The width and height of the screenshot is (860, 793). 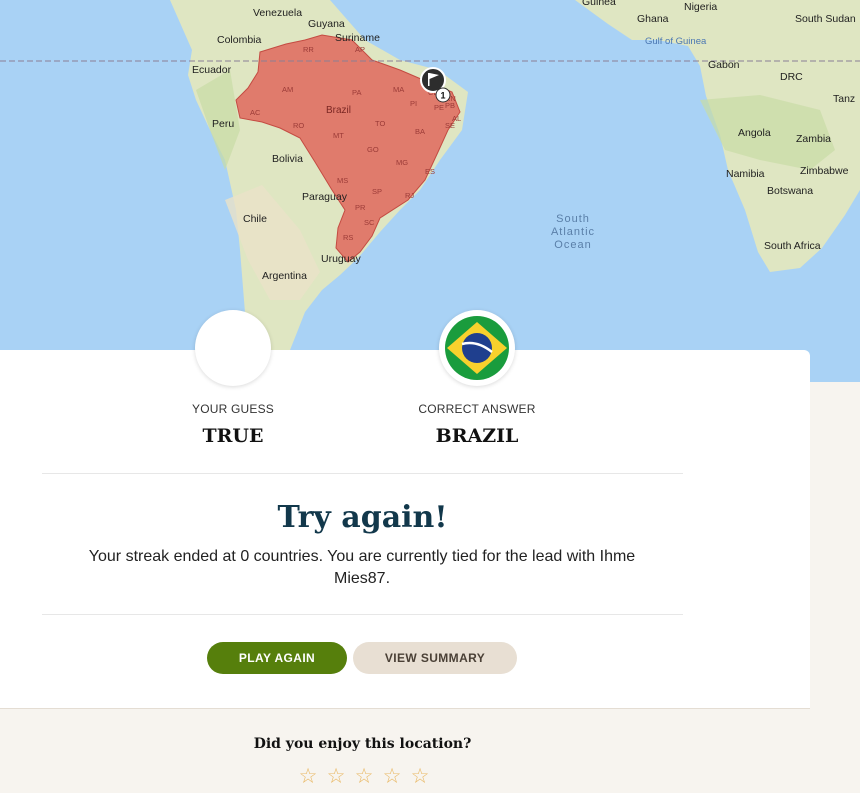 I want to click on map-label-paraguay: Paraguay, so click(x=325, y=197).